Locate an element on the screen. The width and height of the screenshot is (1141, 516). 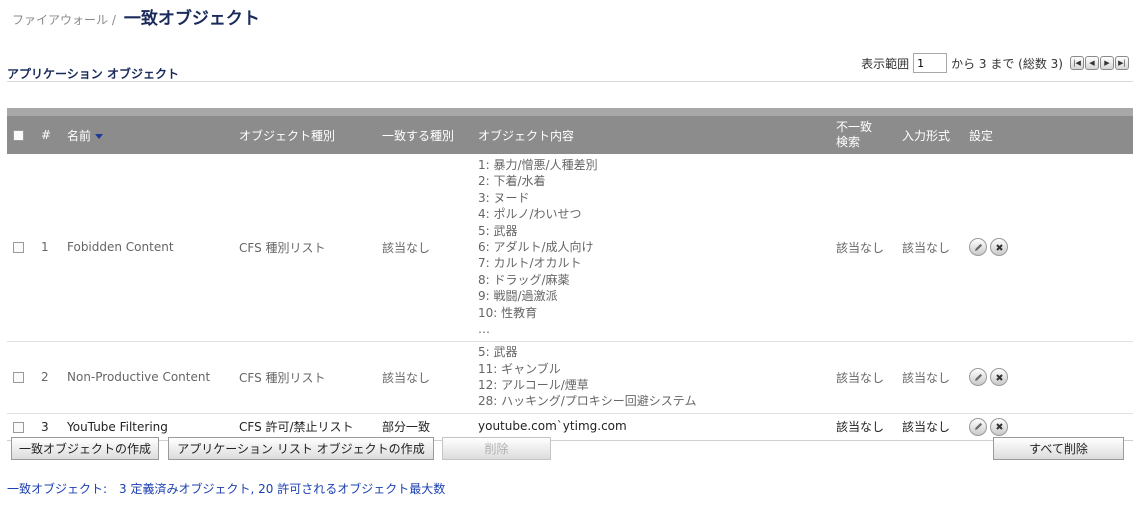
prev-page-icon: ◀ is located at coordinates (1092, 63).